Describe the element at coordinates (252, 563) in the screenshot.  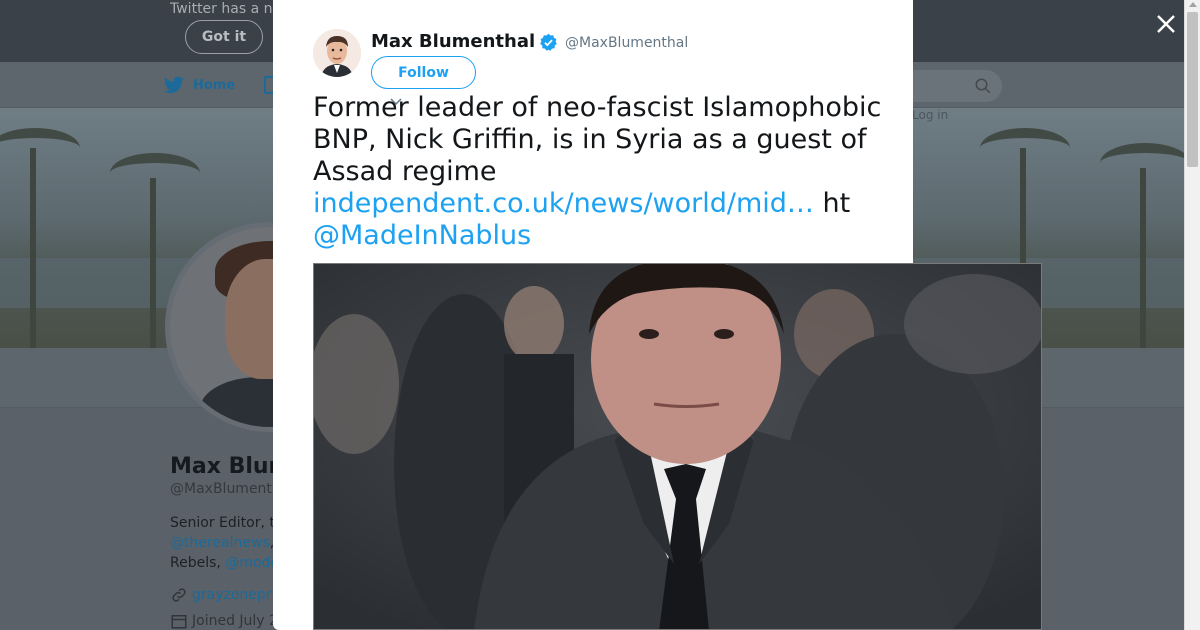
I see `bio-mention-mode: @mode` at that location.